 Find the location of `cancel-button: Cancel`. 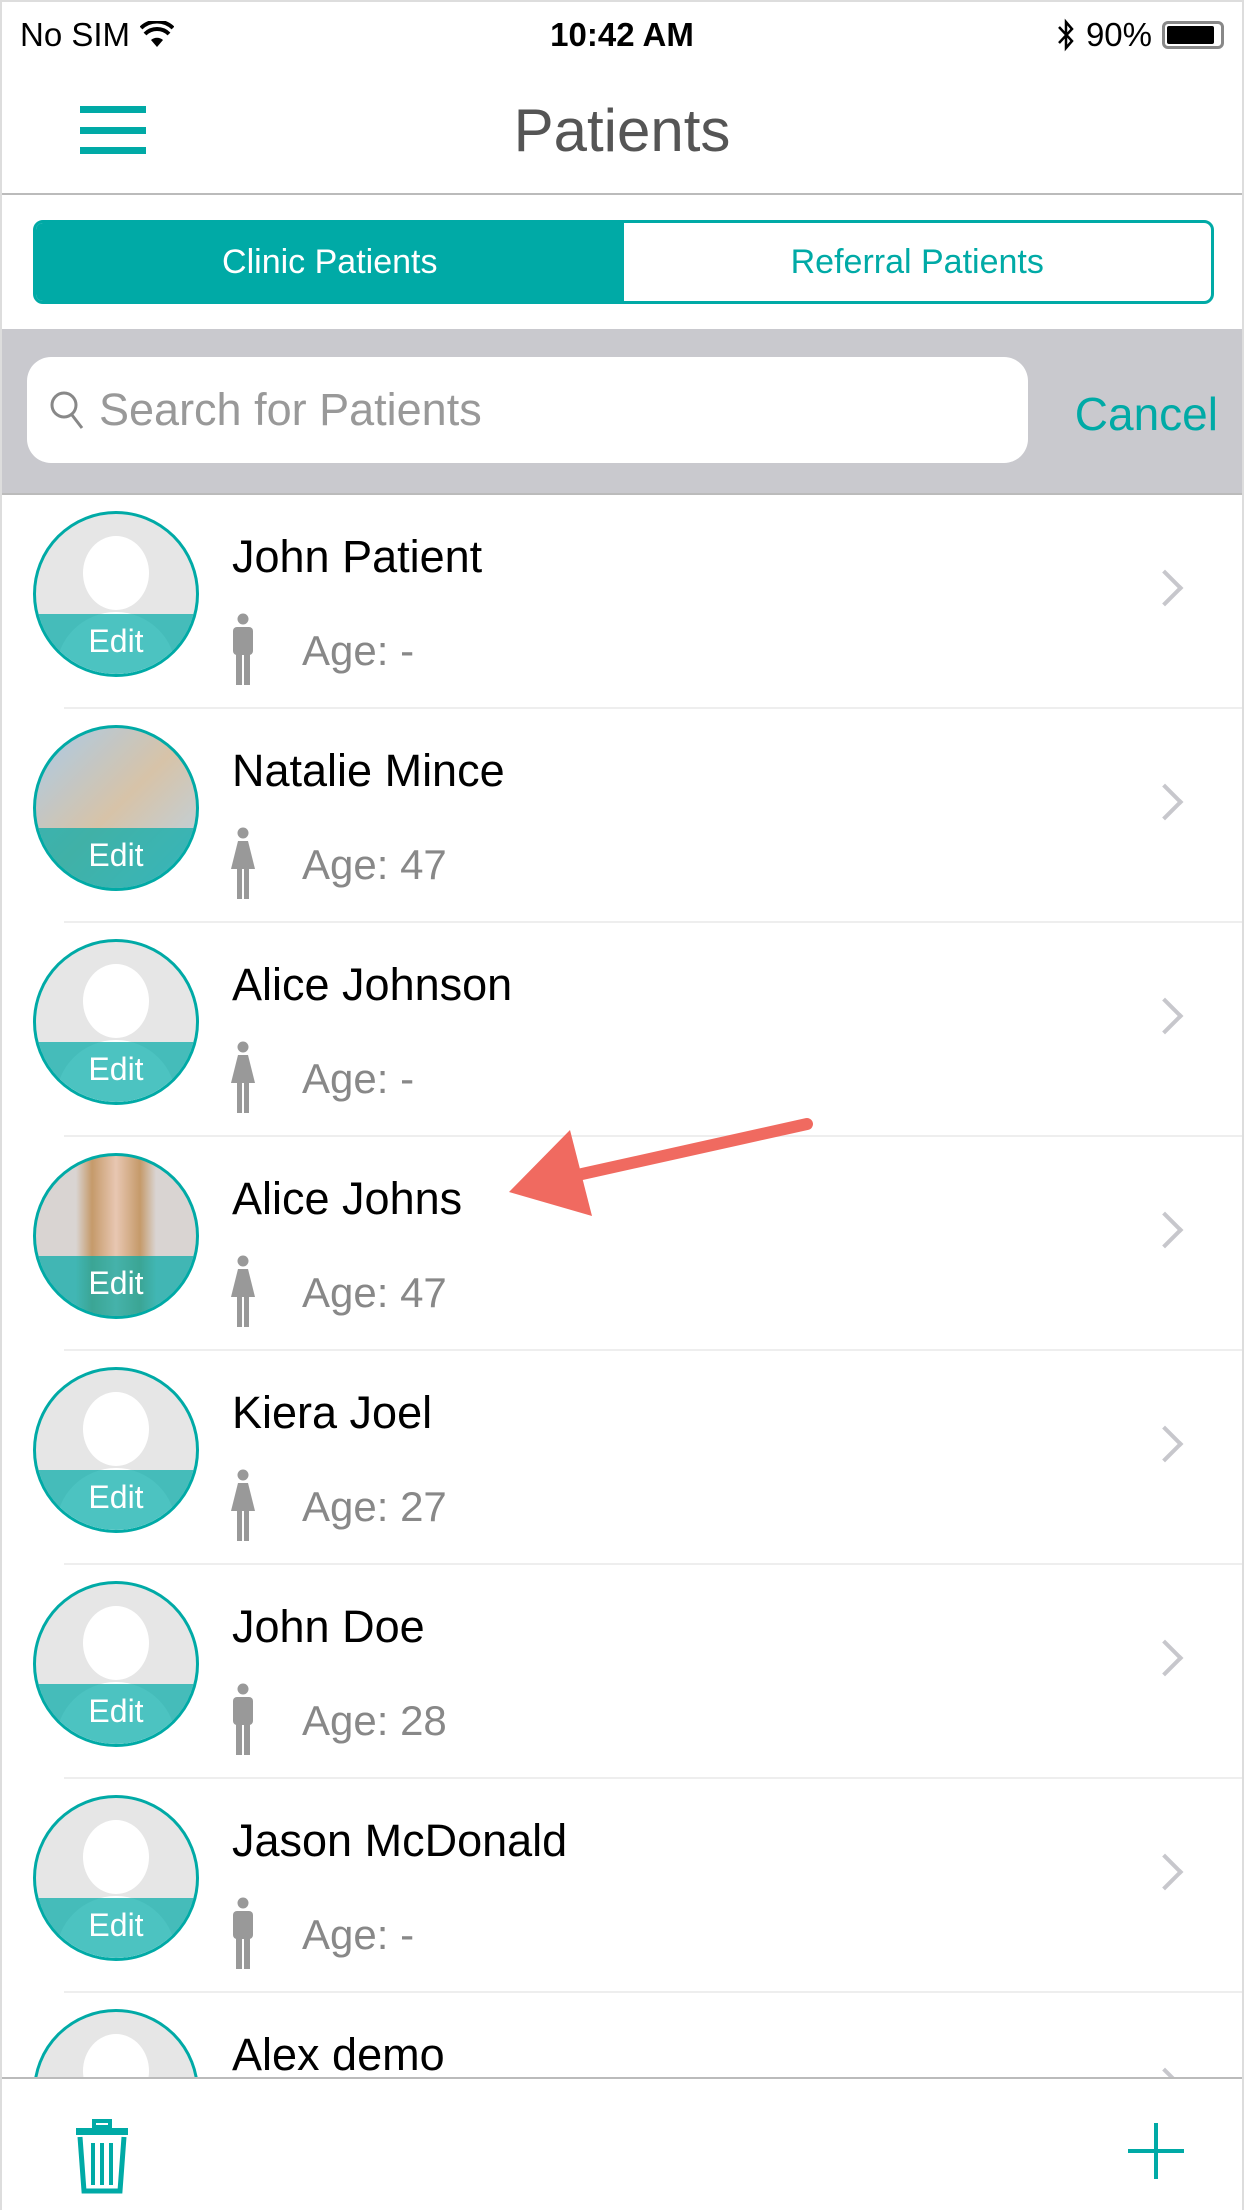

cancel-button: Cancel is located at coordinates (1146, 414).